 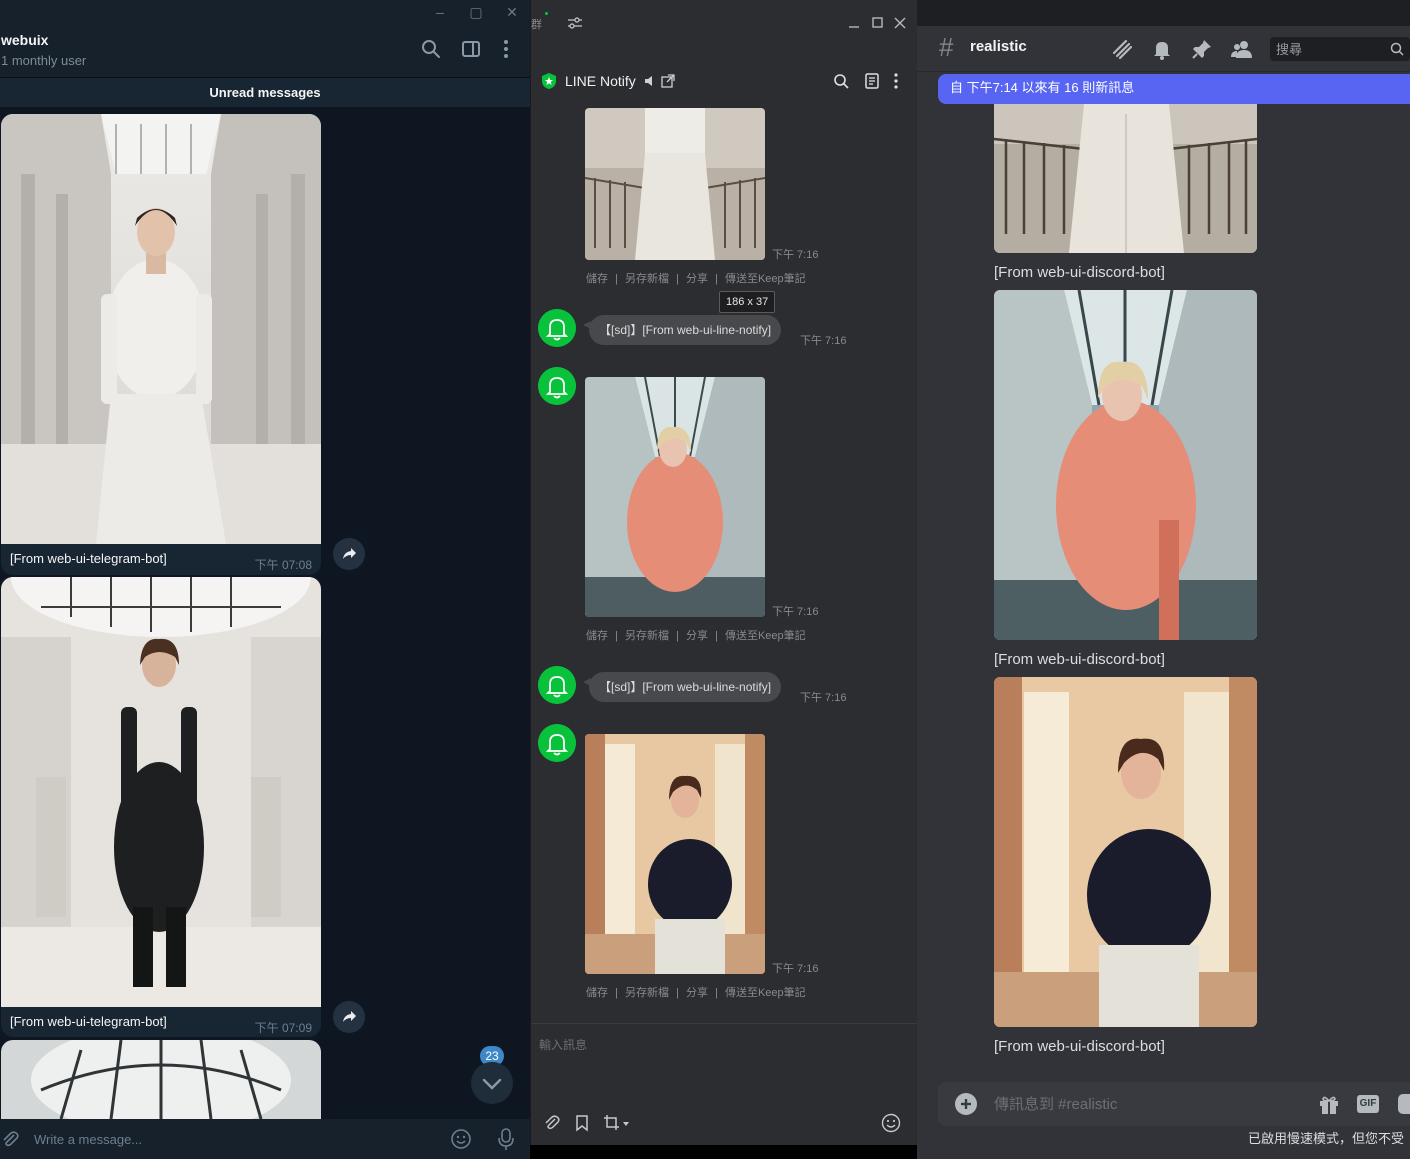 I want to click on title-fragment: 群, so click(x=536, y=25).